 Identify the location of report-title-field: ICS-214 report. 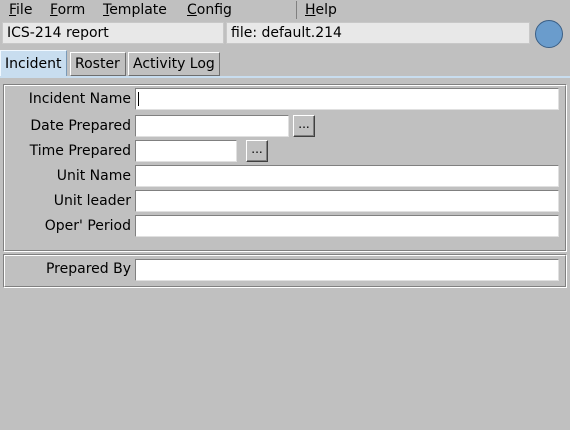
(113, 33).